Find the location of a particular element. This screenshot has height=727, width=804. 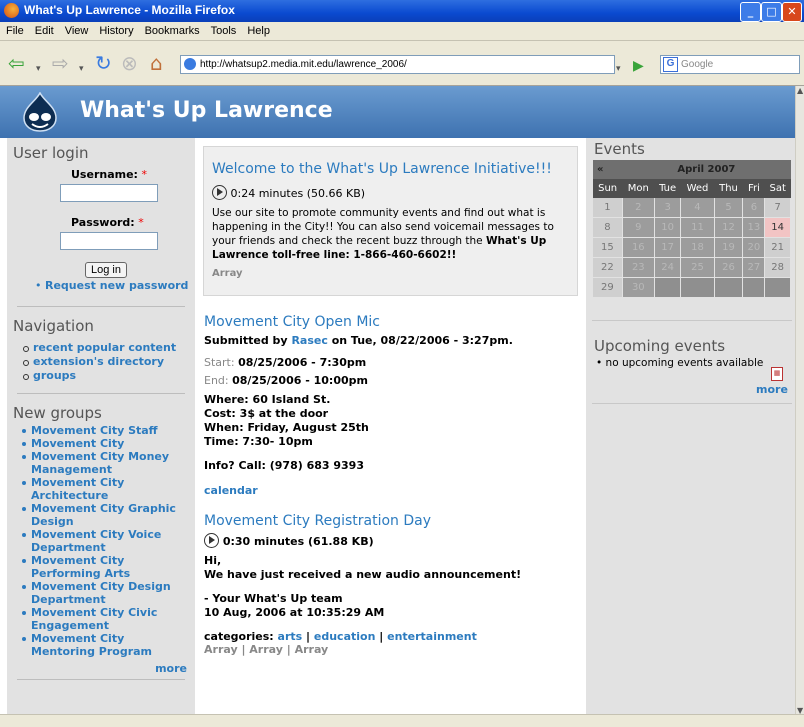

calendar-day: 22 is located at coordinates (608, 267).